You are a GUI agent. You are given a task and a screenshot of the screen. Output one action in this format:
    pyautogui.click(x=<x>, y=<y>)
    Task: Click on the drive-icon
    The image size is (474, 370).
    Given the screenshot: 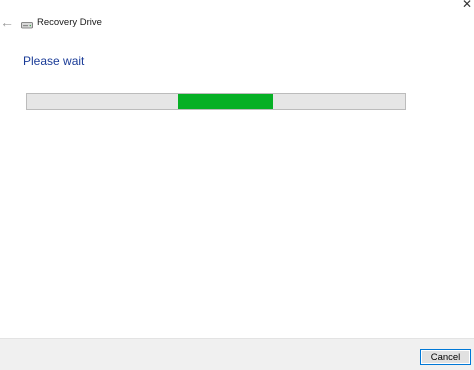 What is the action you would take?
    pyautogui.click(x=27, y=25)
    